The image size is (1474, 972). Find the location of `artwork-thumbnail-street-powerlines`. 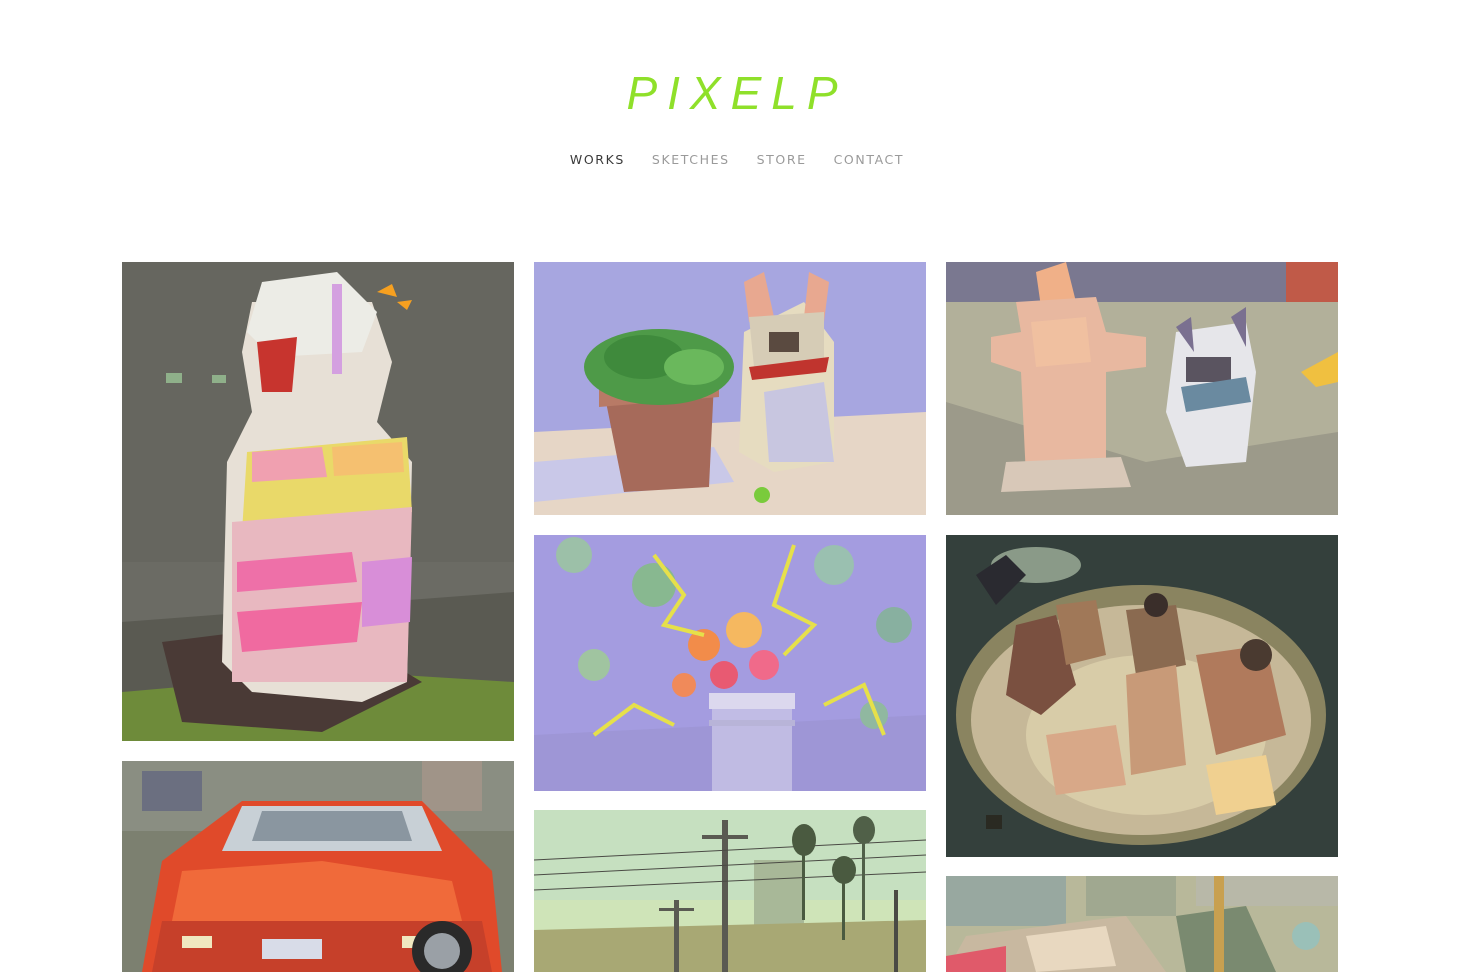

artwork-thumbnail-street-powerlines is located at coordinates (730, 891).